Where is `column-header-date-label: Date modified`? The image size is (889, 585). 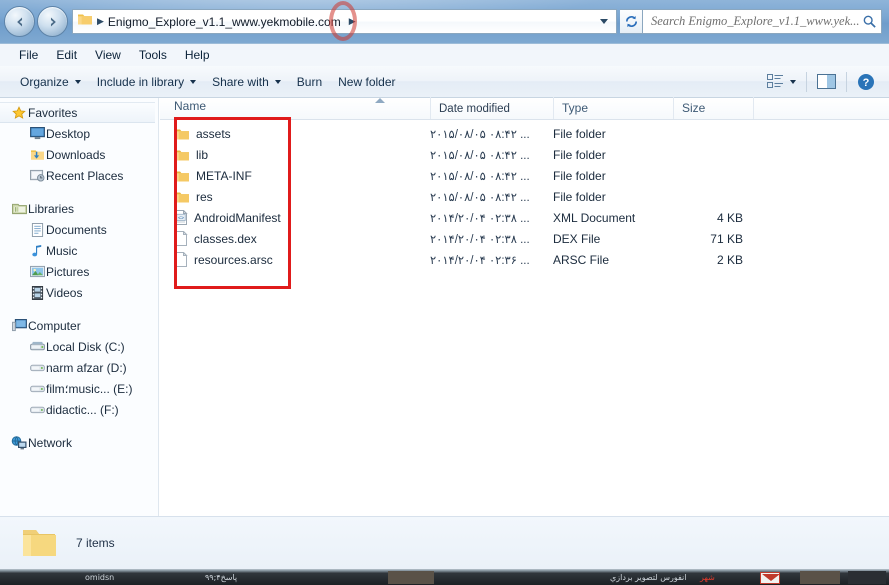 column-header-date-label: Date modified is located at coordinates (474, 109).